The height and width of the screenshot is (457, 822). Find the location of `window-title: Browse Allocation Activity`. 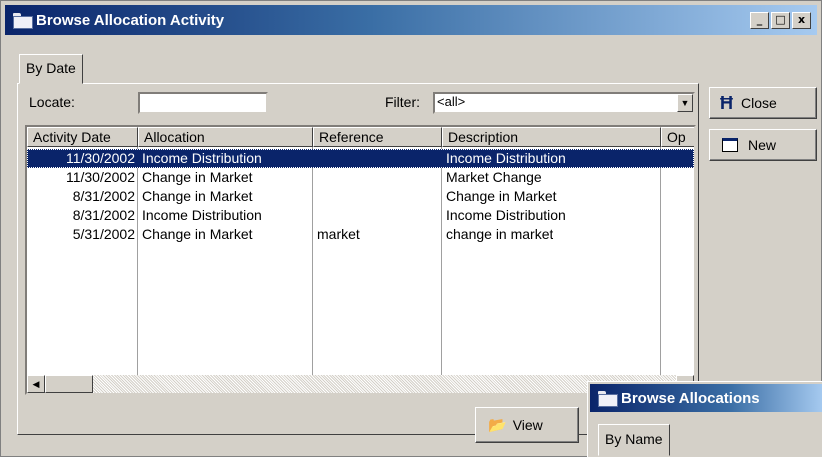

window-title: Browse Allocation Activity is located at coordinates (130, 20).